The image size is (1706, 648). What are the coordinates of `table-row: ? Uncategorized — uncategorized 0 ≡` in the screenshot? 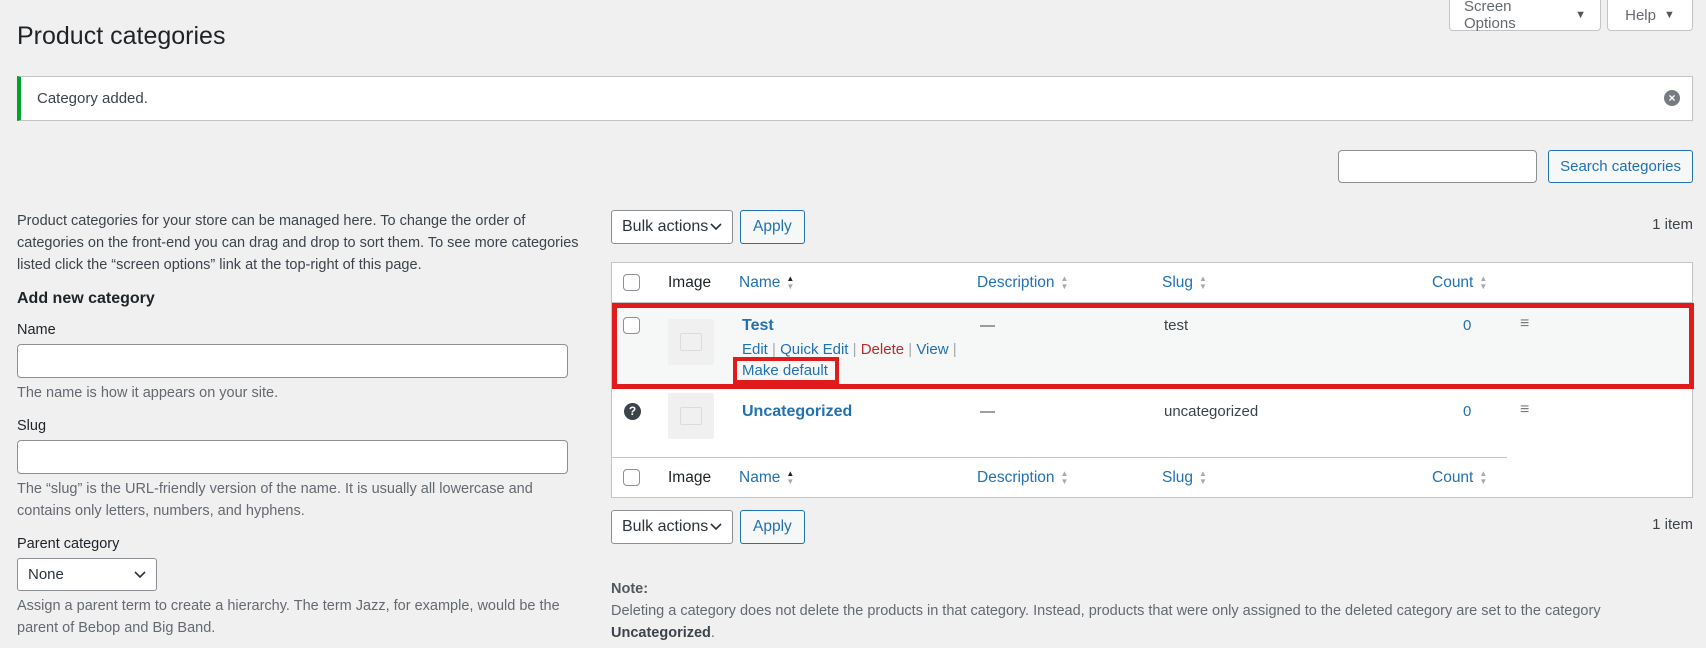 It's located at (1152, 423).